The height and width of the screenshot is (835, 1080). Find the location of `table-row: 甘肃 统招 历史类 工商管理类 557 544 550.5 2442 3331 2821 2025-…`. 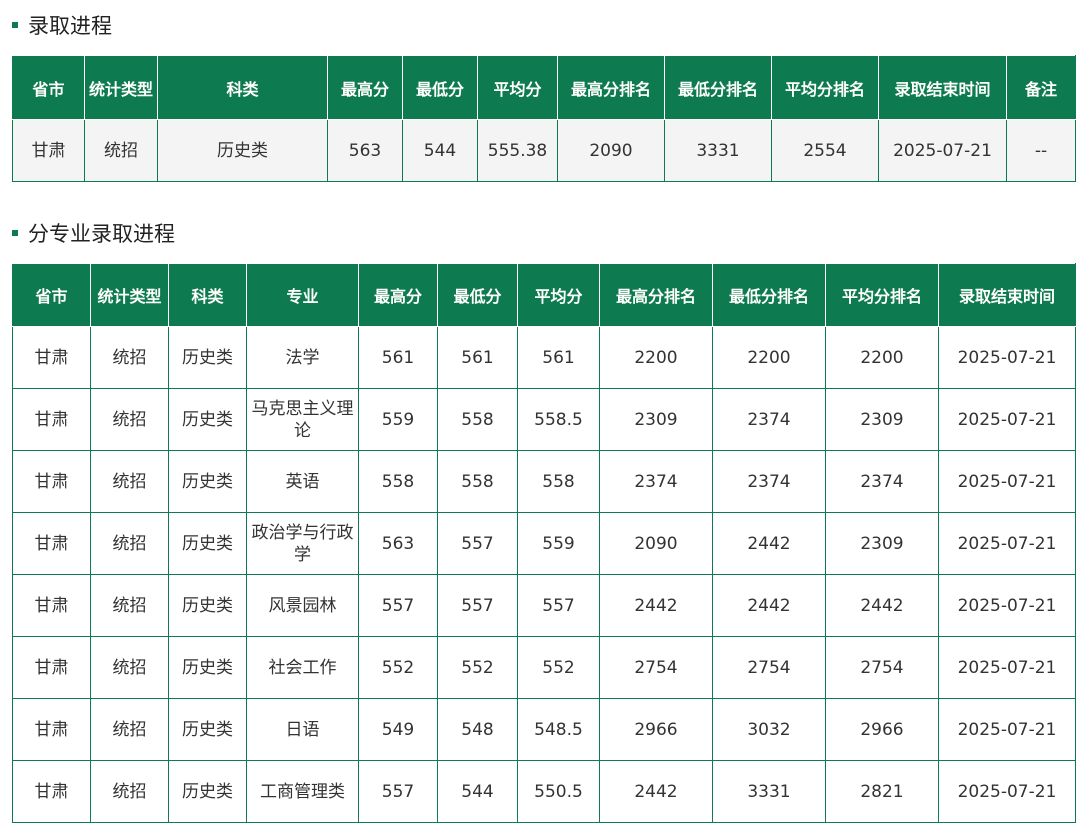

table-row: 甘肃 统招 历史类 工商管理类 557 544 550.5 2442 3331 2821 2025-… is located at coordinates (544, 791).